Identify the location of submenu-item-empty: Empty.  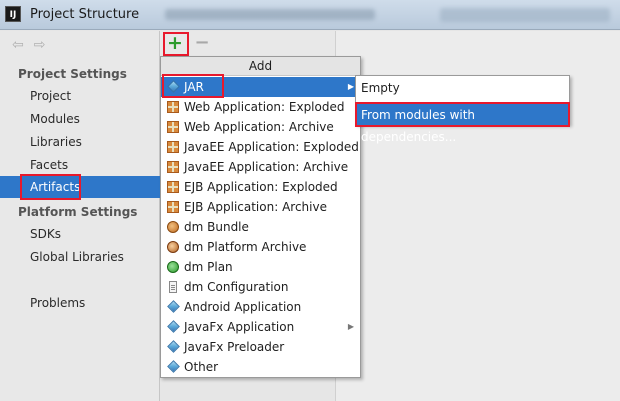
(462, 88).